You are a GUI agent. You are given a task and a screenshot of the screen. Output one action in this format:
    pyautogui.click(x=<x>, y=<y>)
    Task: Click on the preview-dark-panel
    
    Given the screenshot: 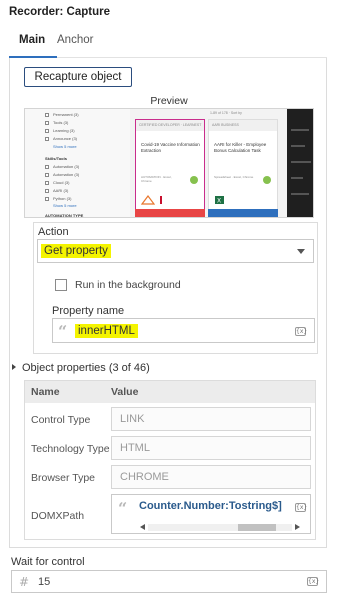 What is the action you would take?
    pyautogui.click(x=300, y=163)
    